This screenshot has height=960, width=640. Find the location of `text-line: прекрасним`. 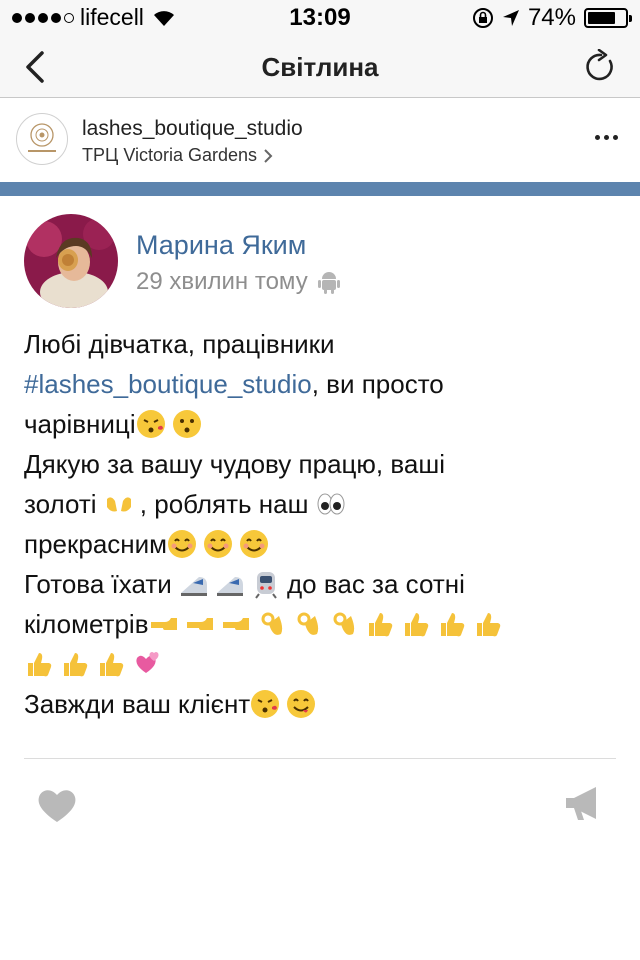

text-line: прекрасним is located at coordinates (324, 544).